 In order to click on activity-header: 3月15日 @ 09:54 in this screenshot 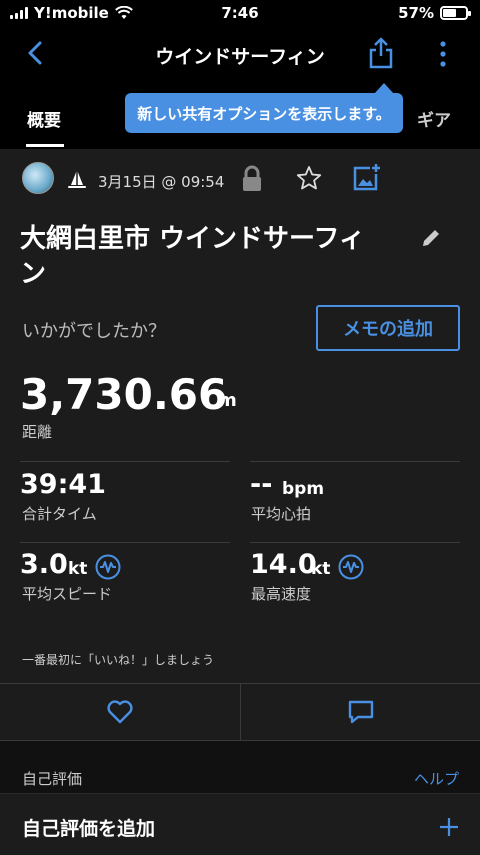, I will do `click(240, 179)`.